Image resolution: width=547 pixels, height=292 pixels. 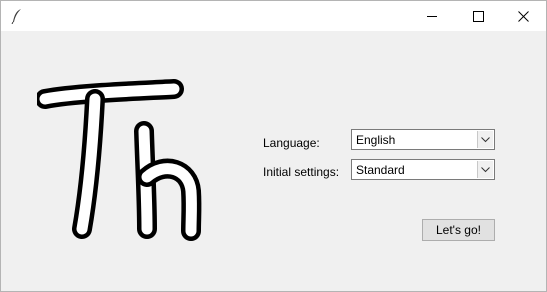 What do you see at coordinates (423, 169) in the screenshot?
I see `initial-settings-select: Standard` at bounding box center [423, 169].